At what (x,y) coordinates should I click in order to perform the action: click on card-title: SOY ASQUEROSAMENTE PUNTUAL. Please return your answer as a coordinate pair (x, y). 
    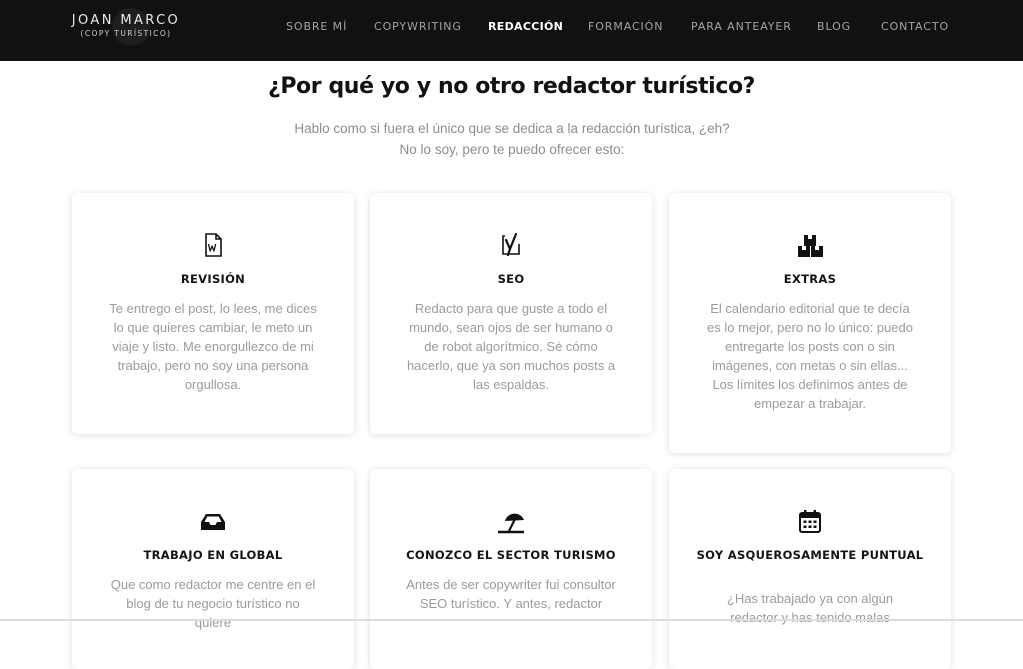
    Looking at the image, I should click on (810, 555).